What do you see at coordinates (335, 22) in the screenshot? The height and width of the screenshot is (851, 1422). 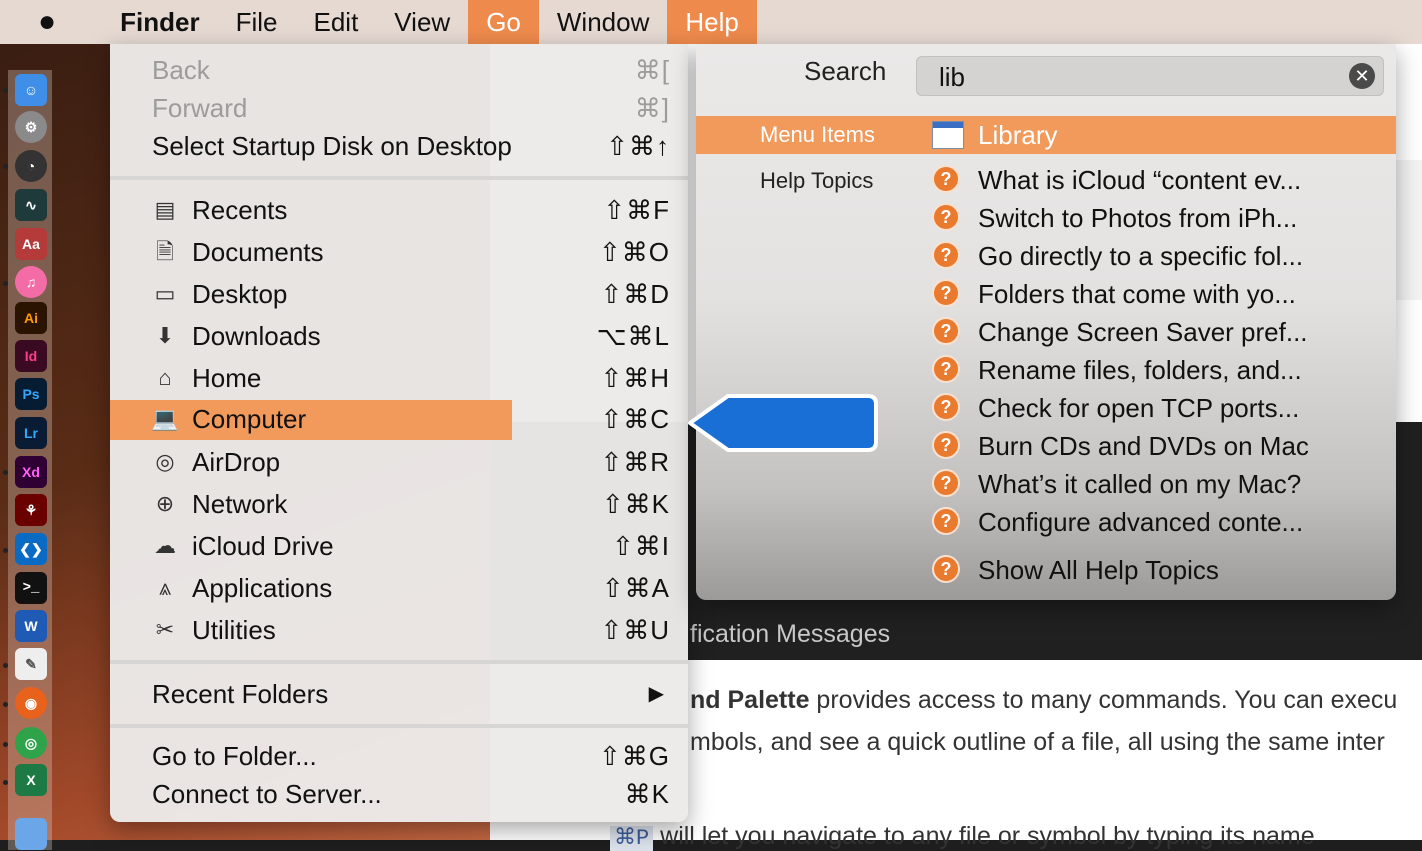 I see `menu-edit: Edit` at bounding box center [335, 22].